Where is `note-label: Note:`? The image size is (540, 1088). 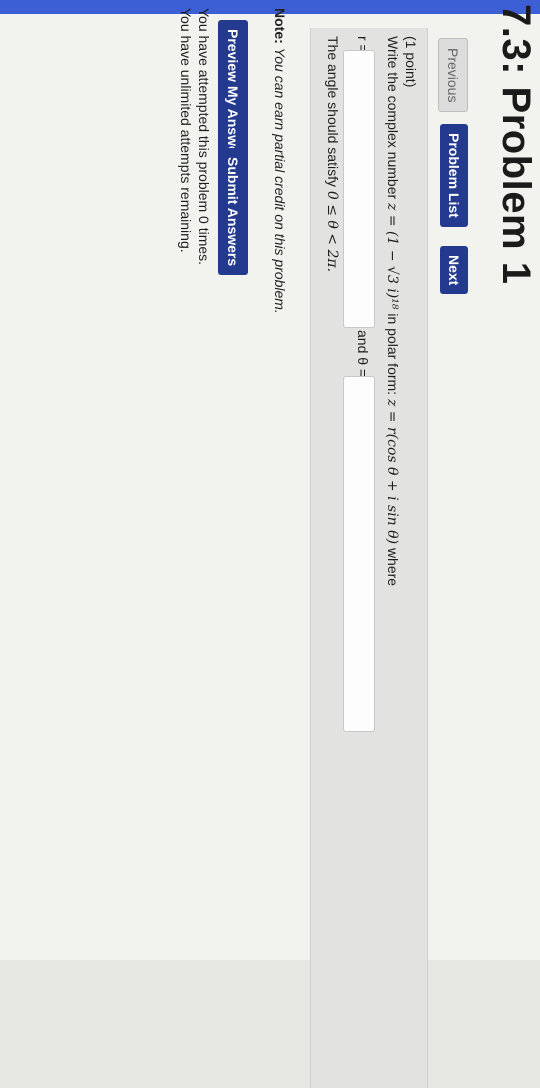 note-label: Note: is located at coordinates (280, 26).